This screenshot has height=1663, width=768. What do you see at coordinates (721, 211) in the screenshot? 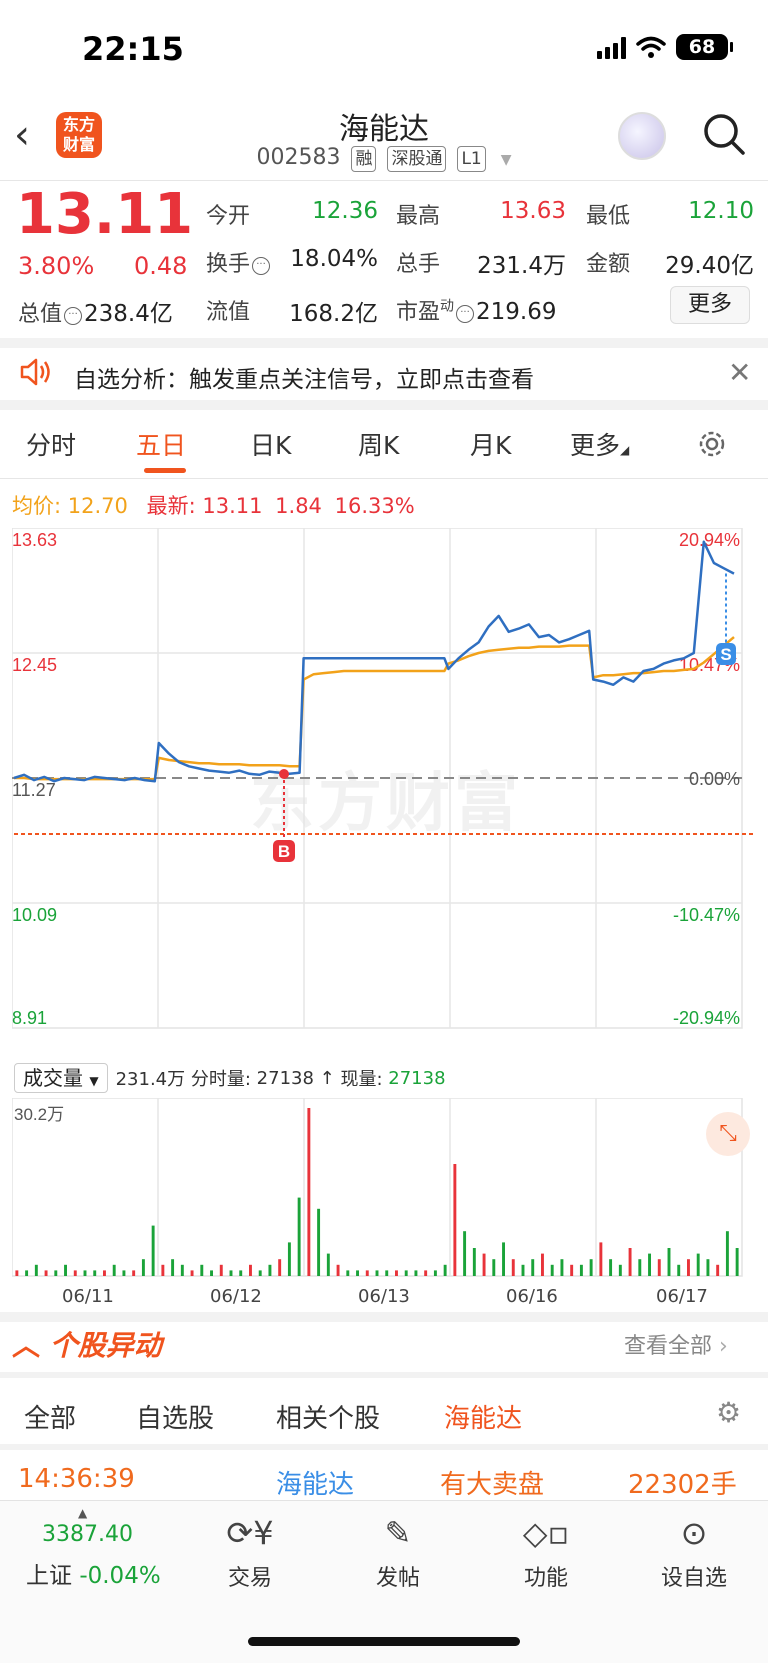
I see `low-value: 12.10` at bounding box center [721, 211].